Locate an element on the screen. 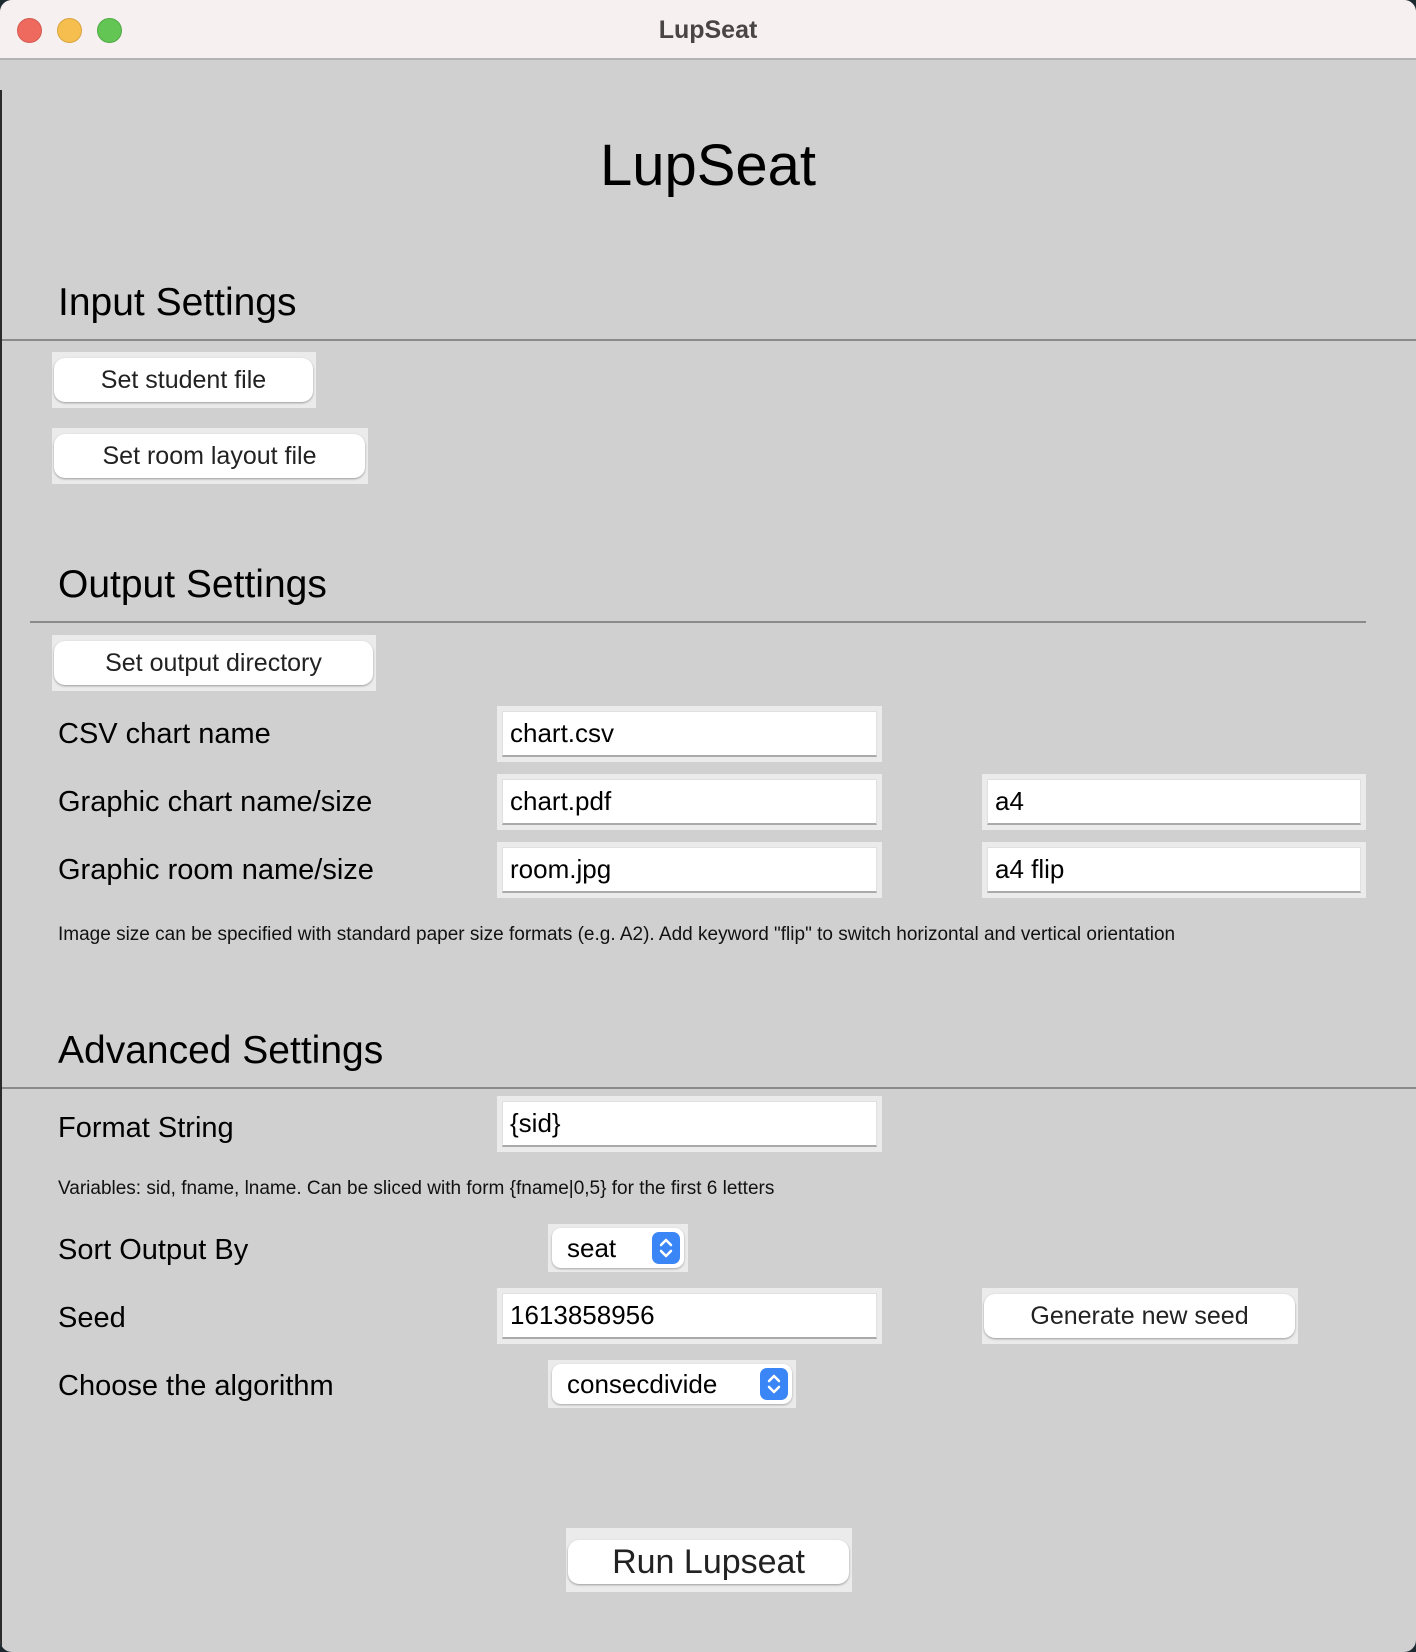 This screenshot has width=1416, height=1652. sort-output-select: seat is located at coordinates (618, 1248).